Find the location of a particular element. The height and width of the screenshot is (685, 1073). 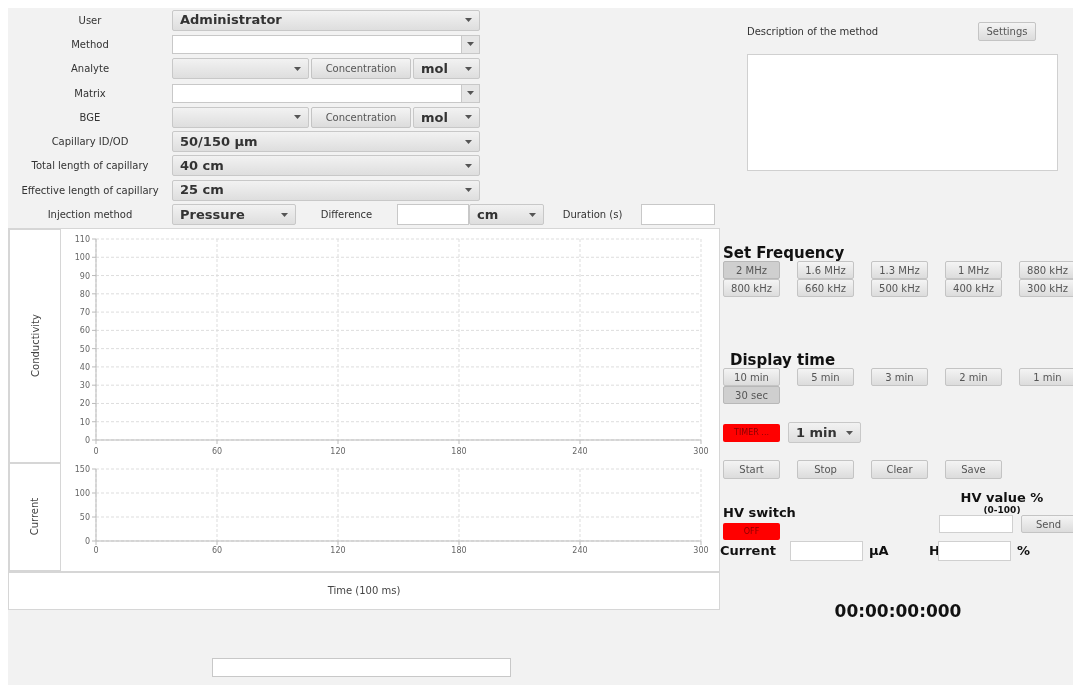

tick-label: 20 is located at coordinates (84, 404).